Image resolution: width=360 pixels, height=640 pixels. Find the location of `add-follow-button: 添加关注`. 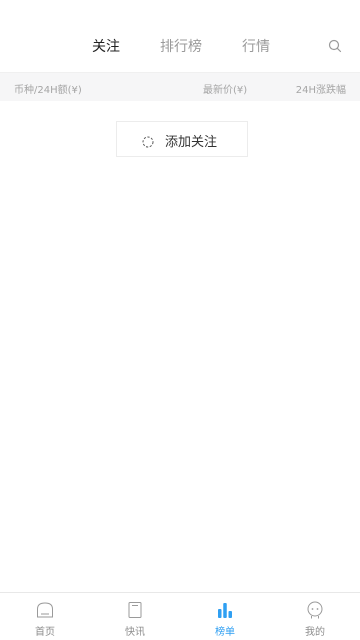

add-follow-button: 添加关注 is located at coordinates (182, 139).